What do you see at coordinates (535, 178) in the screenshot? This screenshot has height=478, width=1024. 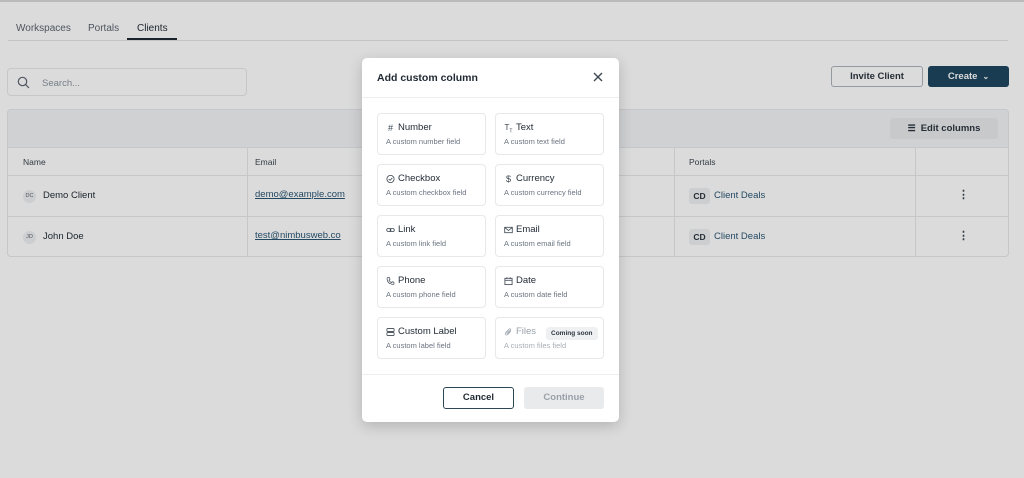 I see `field-type-title: Currency` at bounding box center [535, 178].